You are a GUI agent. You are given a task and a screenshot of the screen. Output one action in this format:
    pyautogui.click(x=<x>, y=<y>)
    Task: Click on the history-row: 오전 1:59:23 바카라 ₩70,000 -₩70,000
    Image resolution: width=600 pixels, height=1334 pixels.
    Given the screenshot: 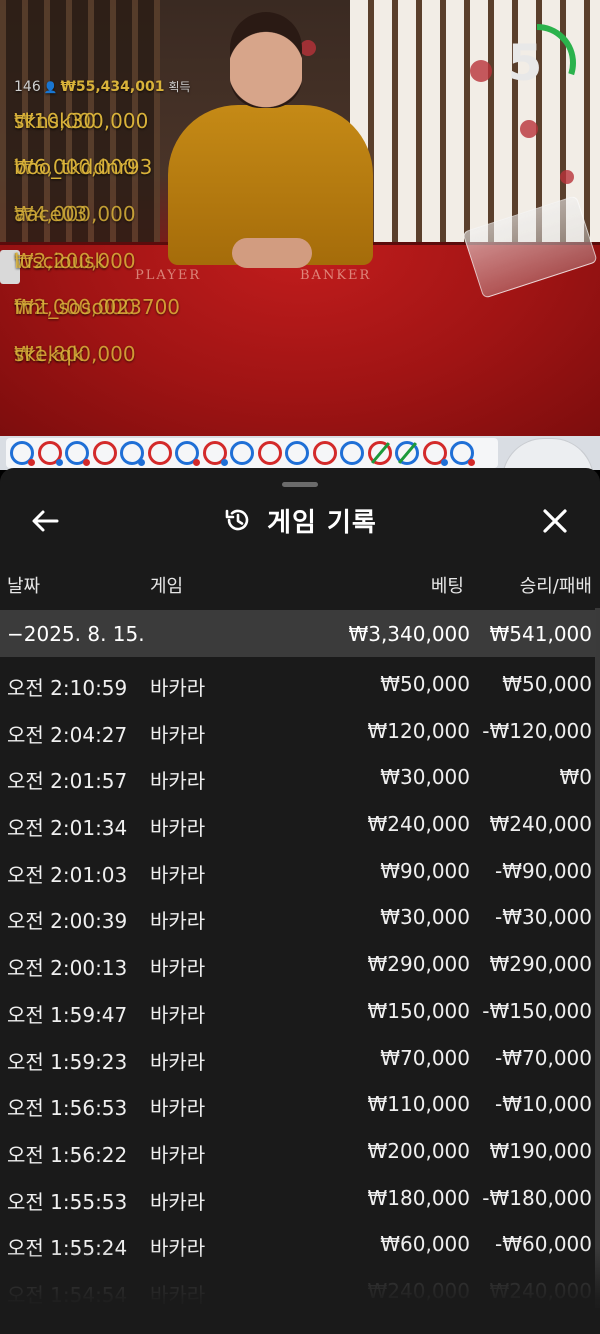 What is the action you would take?
    pyautogui.click(x=298, y=1059)
    